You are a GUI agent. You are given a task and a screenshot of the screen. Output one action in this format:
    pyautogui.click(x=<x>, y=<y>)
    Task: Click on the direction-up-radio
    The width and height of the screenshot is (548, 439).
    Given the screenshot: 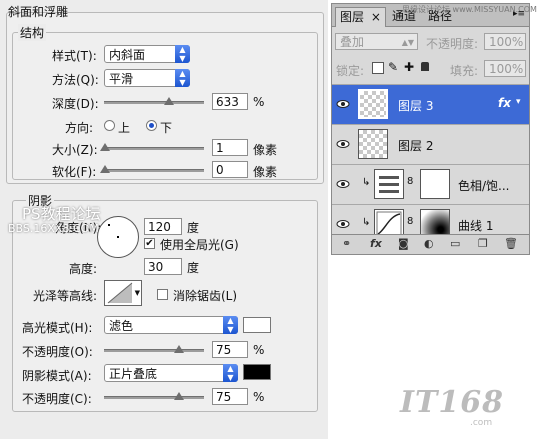 What is the action you would take?
    pyautogui.click(x=109, y=125)
    